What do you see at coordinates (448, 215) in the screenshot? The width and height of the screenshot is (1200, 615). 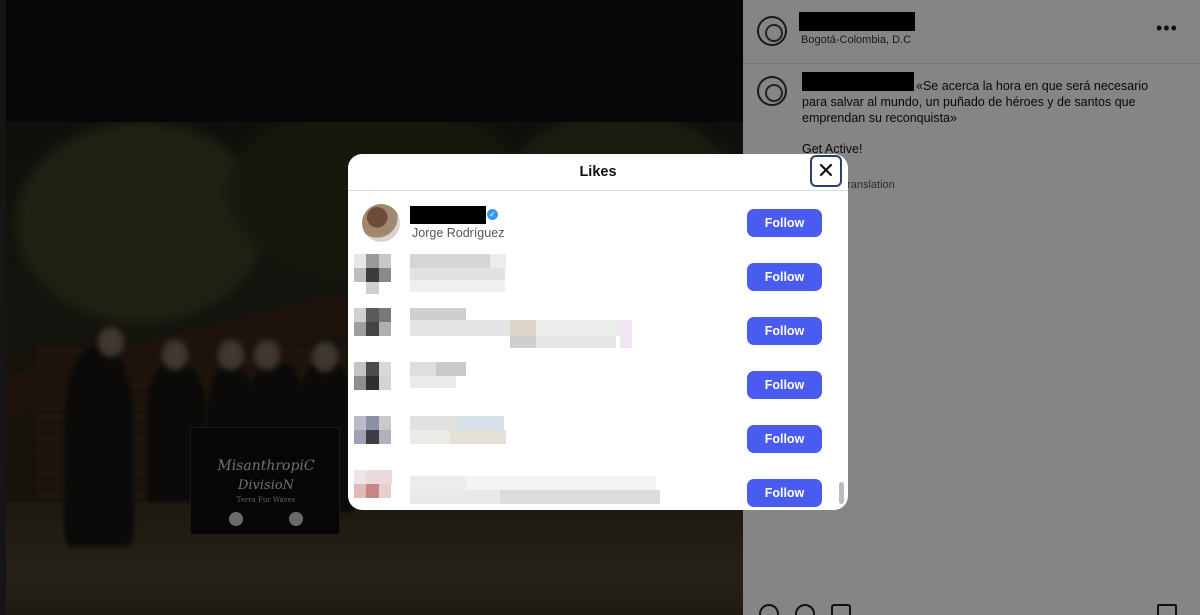 I see `username-redacted` at bounding box center [448, 215].